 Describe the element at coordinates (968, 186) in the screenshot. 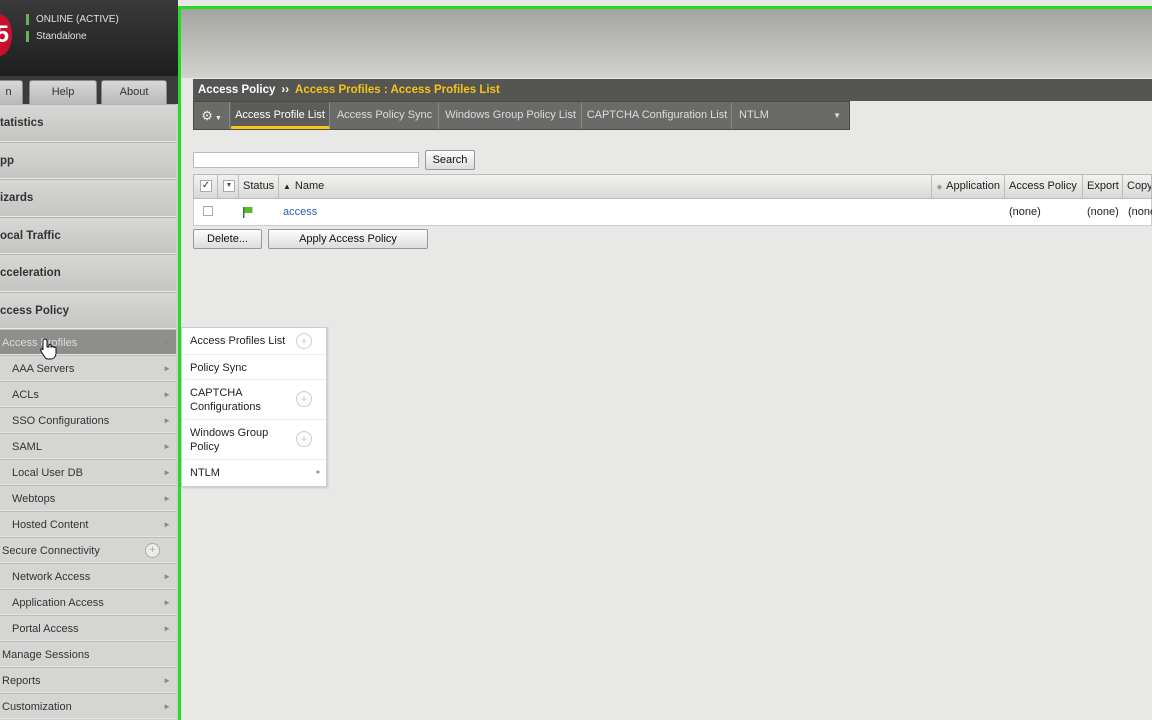

I see `column-application: ◆ Application` at that location.